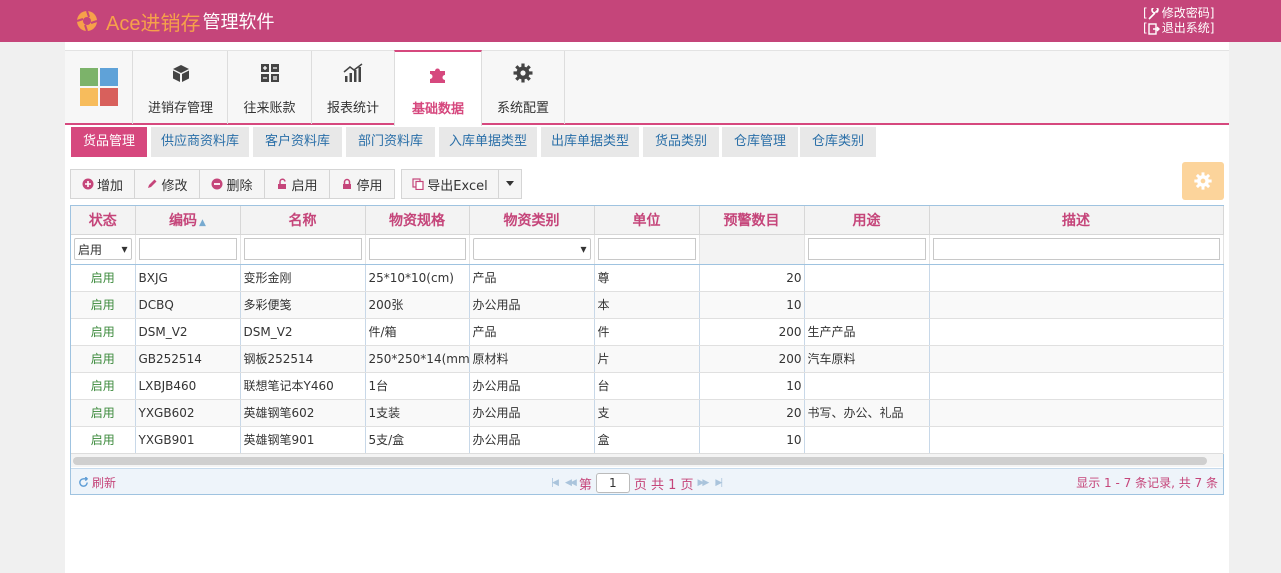 The height and width of the screenshot is (573, 1281). Describe the element at coordinates (109, 77) in the screenshot. I see `home-tile-blue` at that location.